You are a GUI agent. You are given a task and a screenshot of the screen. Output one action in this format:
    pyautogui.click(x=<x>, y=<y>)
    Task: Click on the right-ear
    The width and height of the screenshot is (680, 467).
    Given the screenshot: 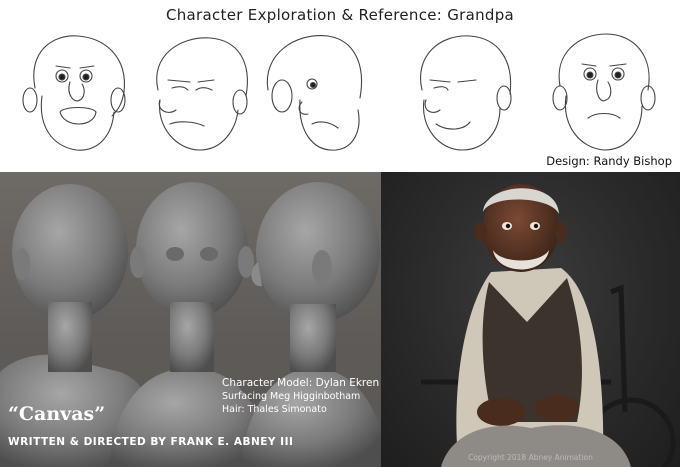 What is the action you would take?
    pyautogui.click(x=561, y=232)
    